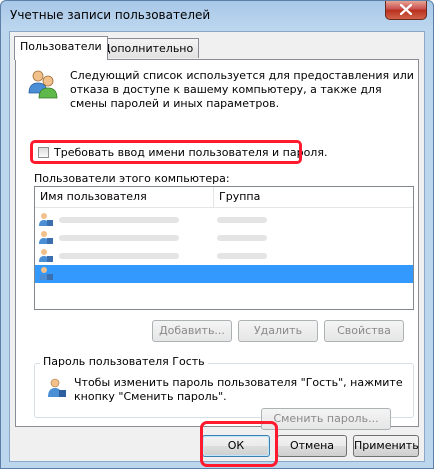 The image size is (434, 469). I want to click on column-separator, so click(213, 197).